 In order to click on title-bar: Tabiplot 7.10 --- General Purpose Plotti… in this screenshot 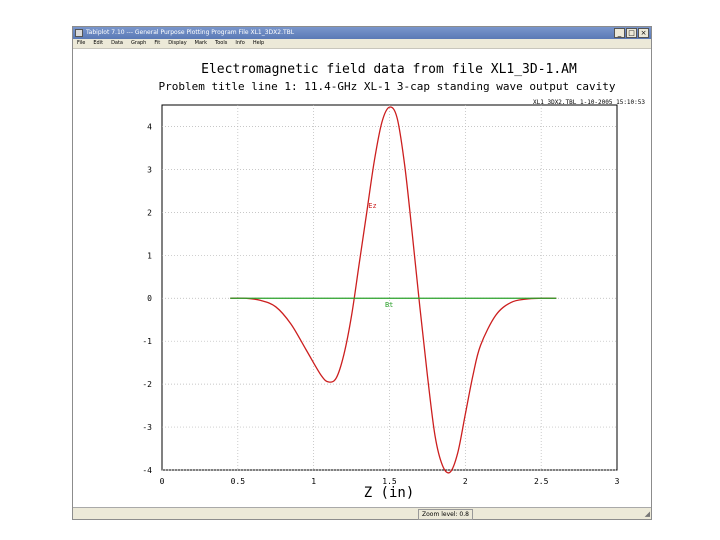, I will do `click(362, 33)`.